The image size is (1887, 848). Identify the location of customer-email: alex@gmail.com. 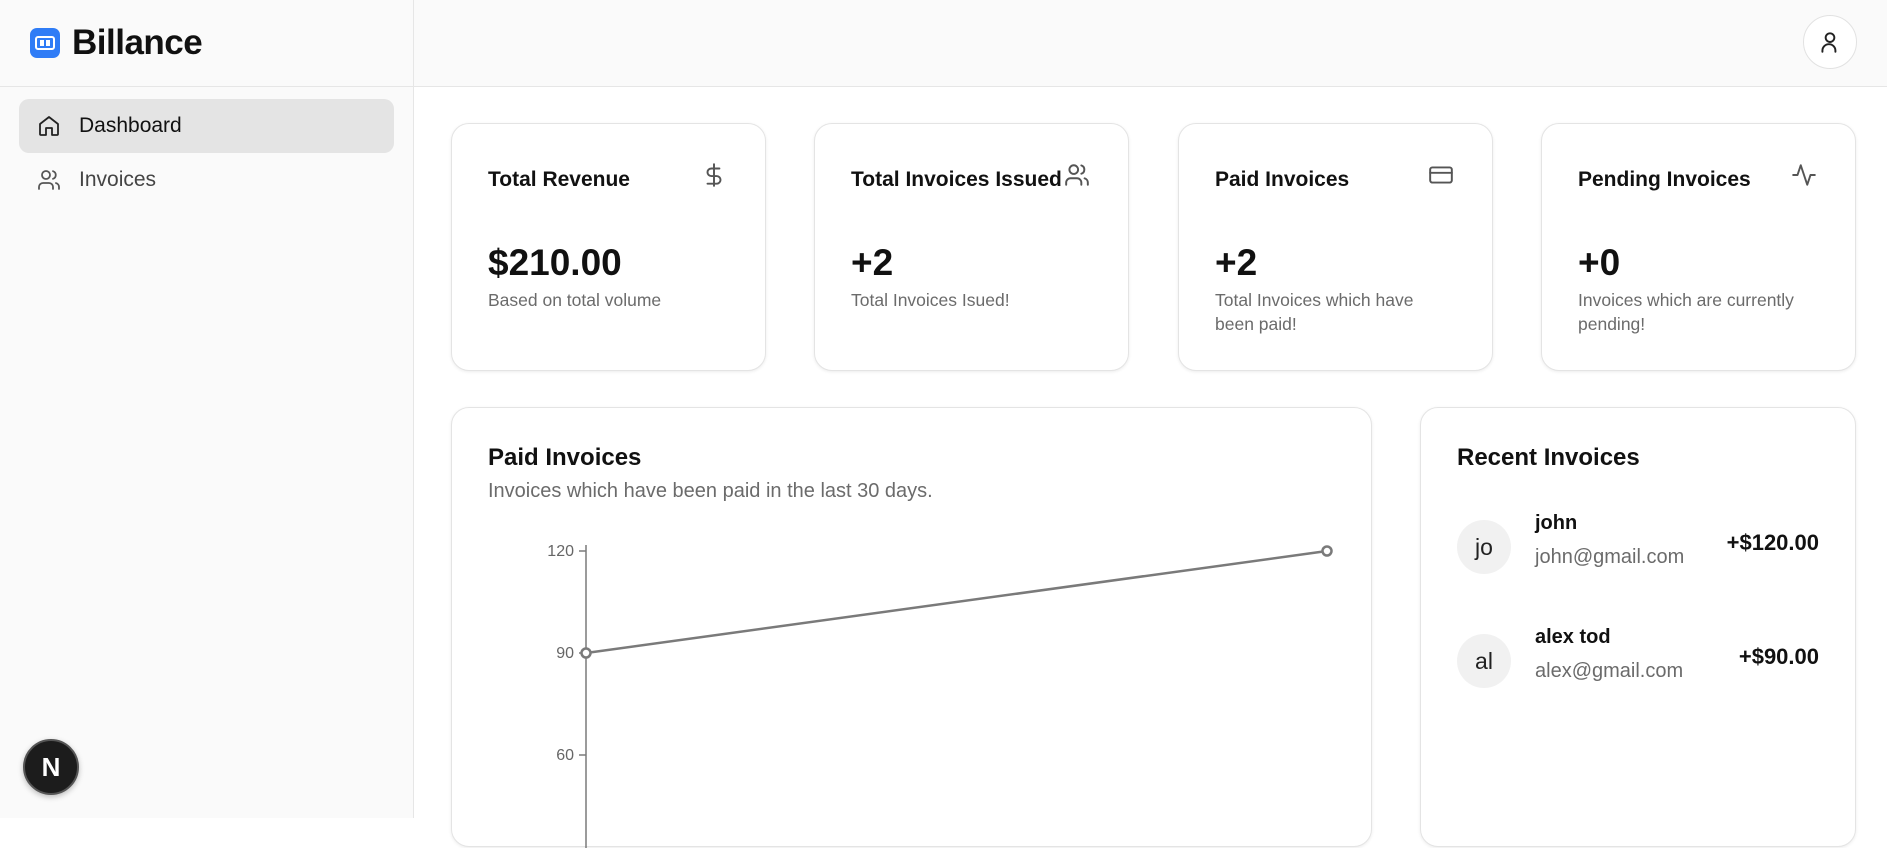
(1609, 671).